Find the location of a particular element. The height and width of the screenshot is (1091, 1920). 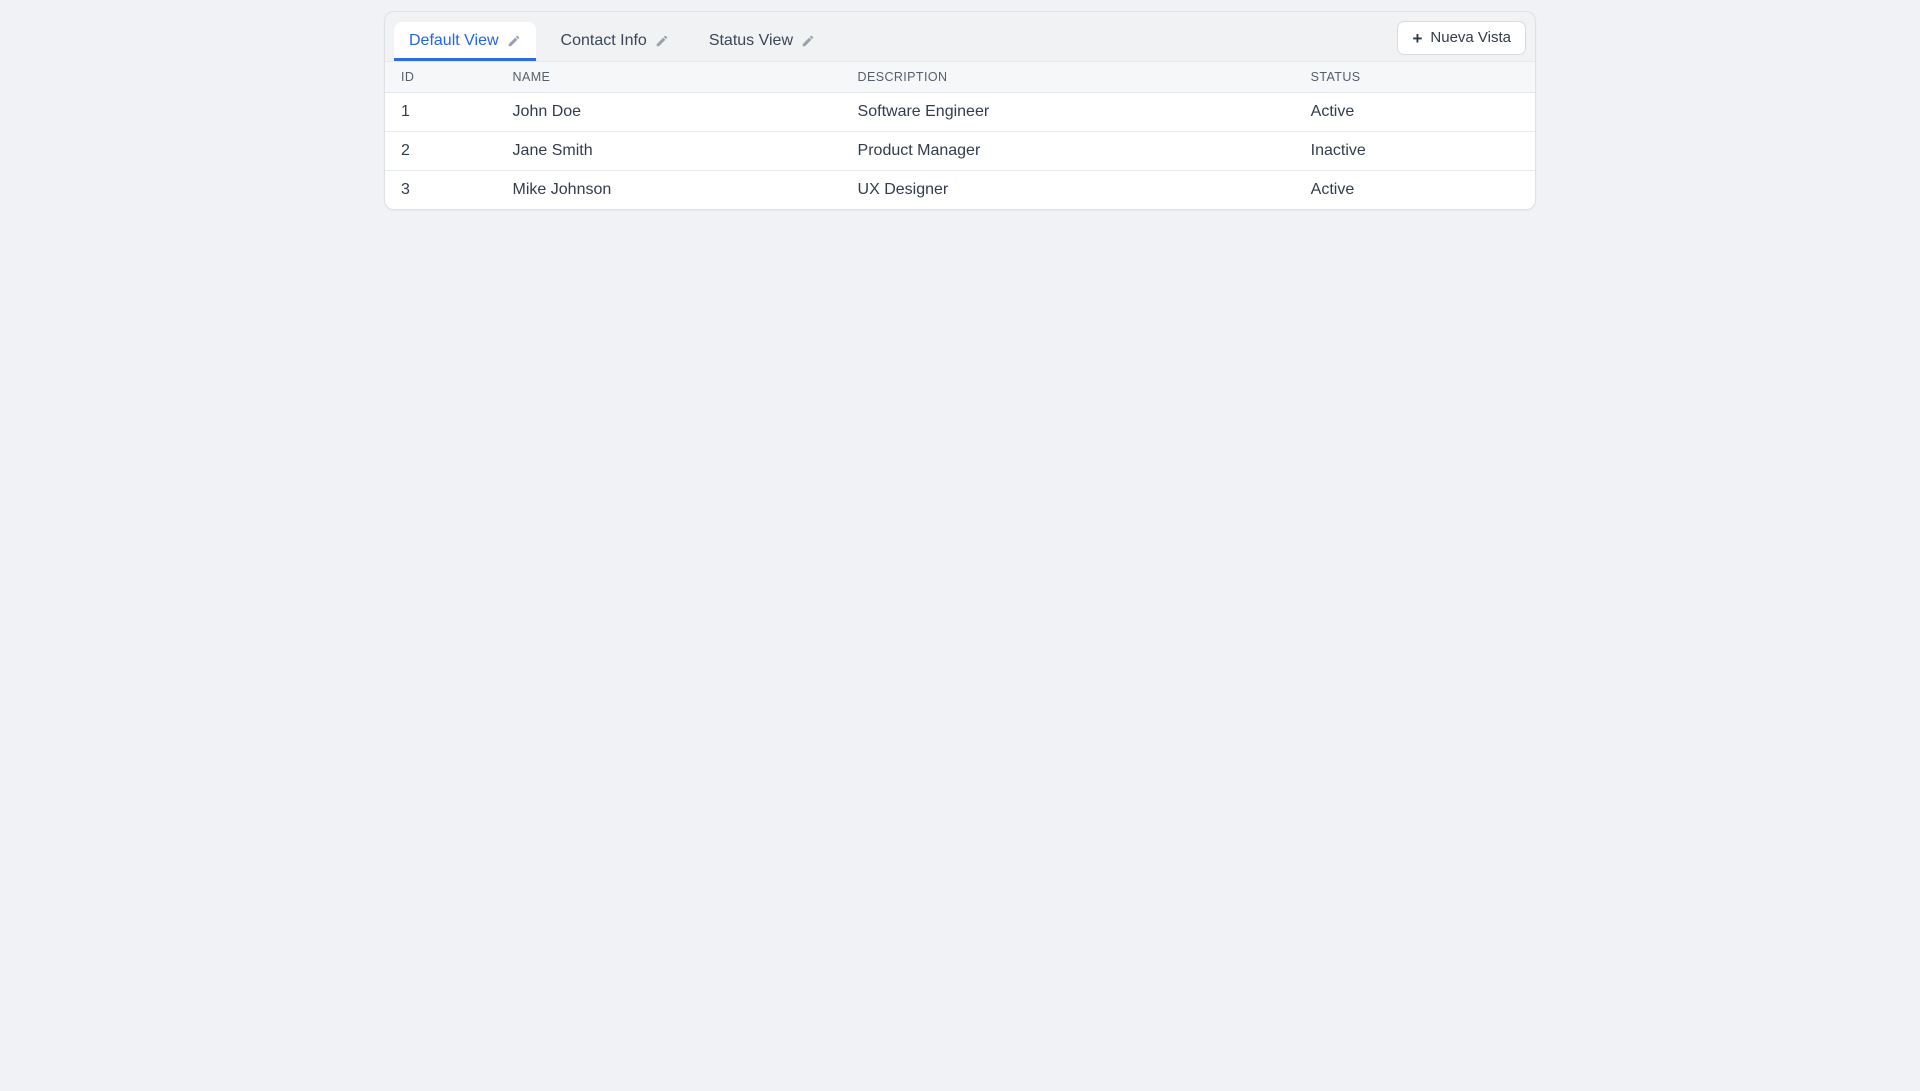

view-tabs: Default View Contact Info Status View is located at coordinates (612, 41).